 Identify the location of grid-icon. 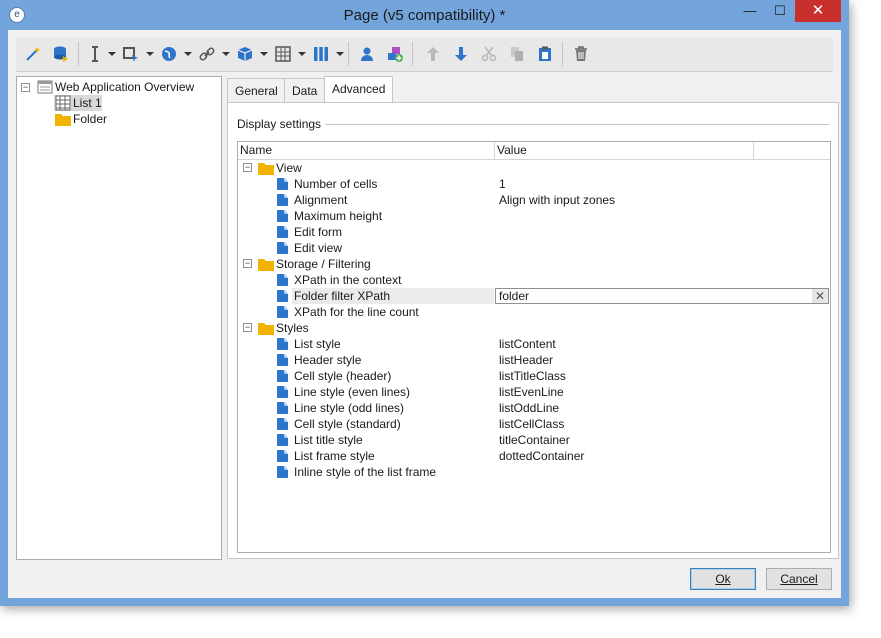
(63, 103).